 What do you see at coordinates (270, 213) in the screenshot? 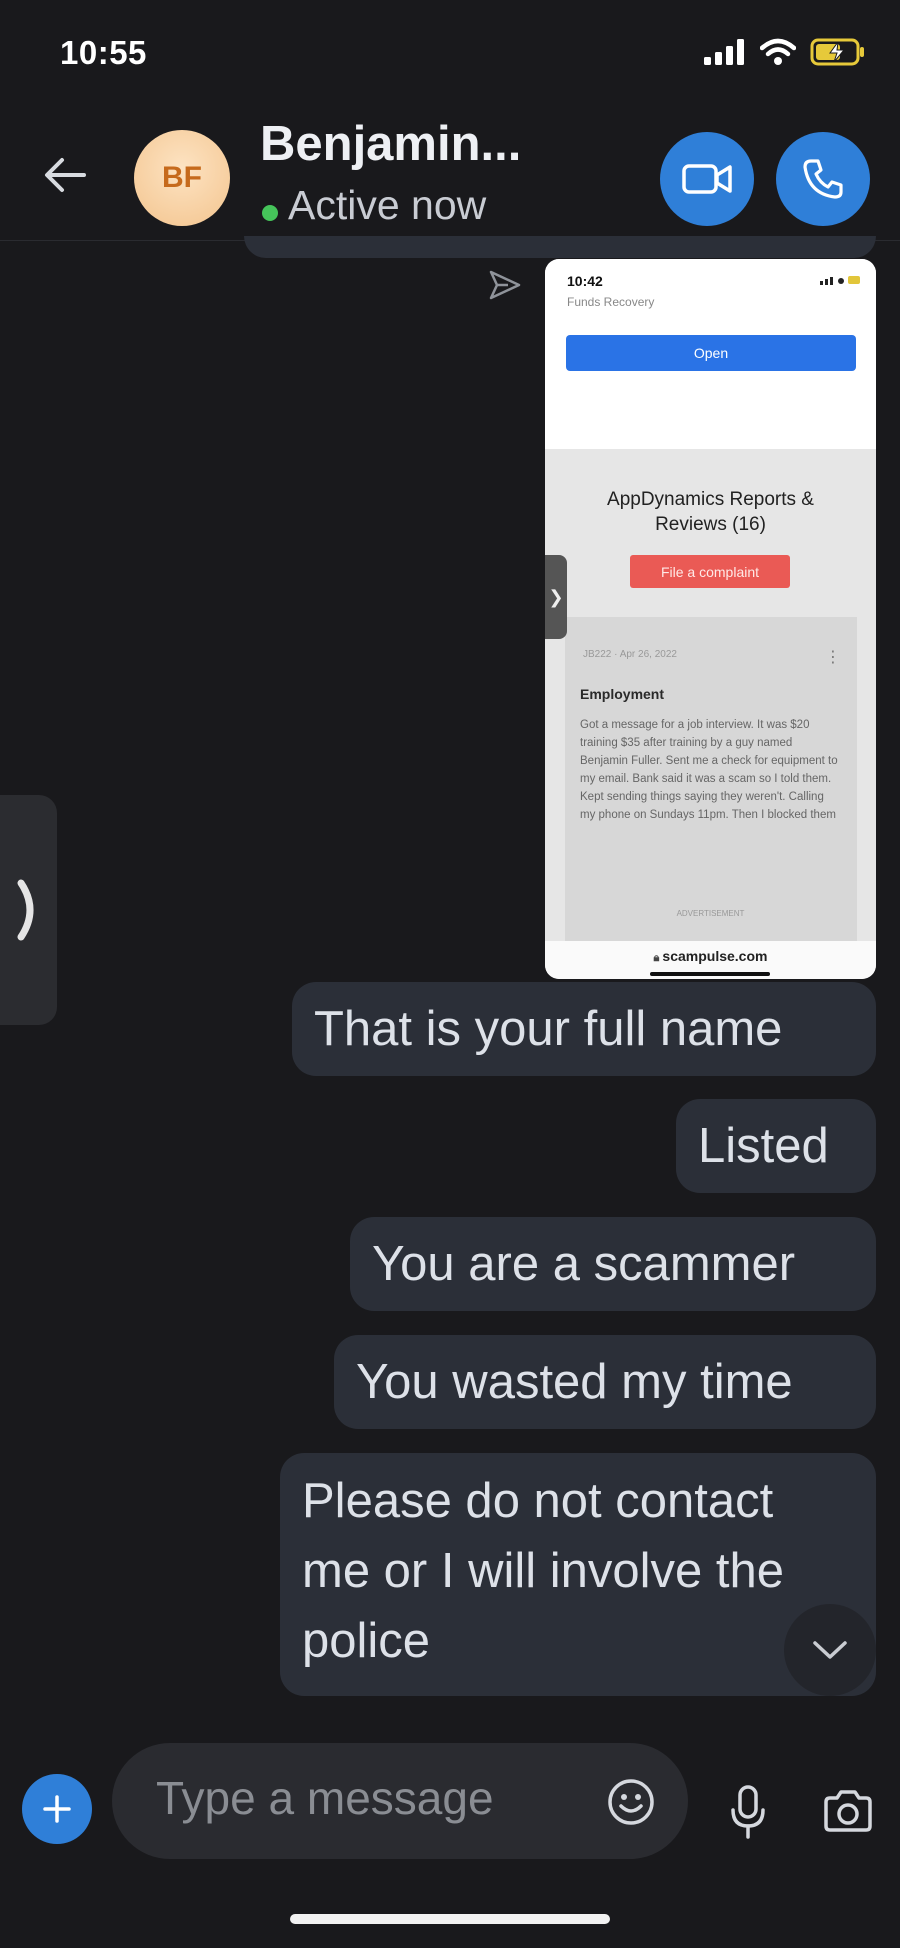
I see `online-status-dot` at bounding box center [270, 213].